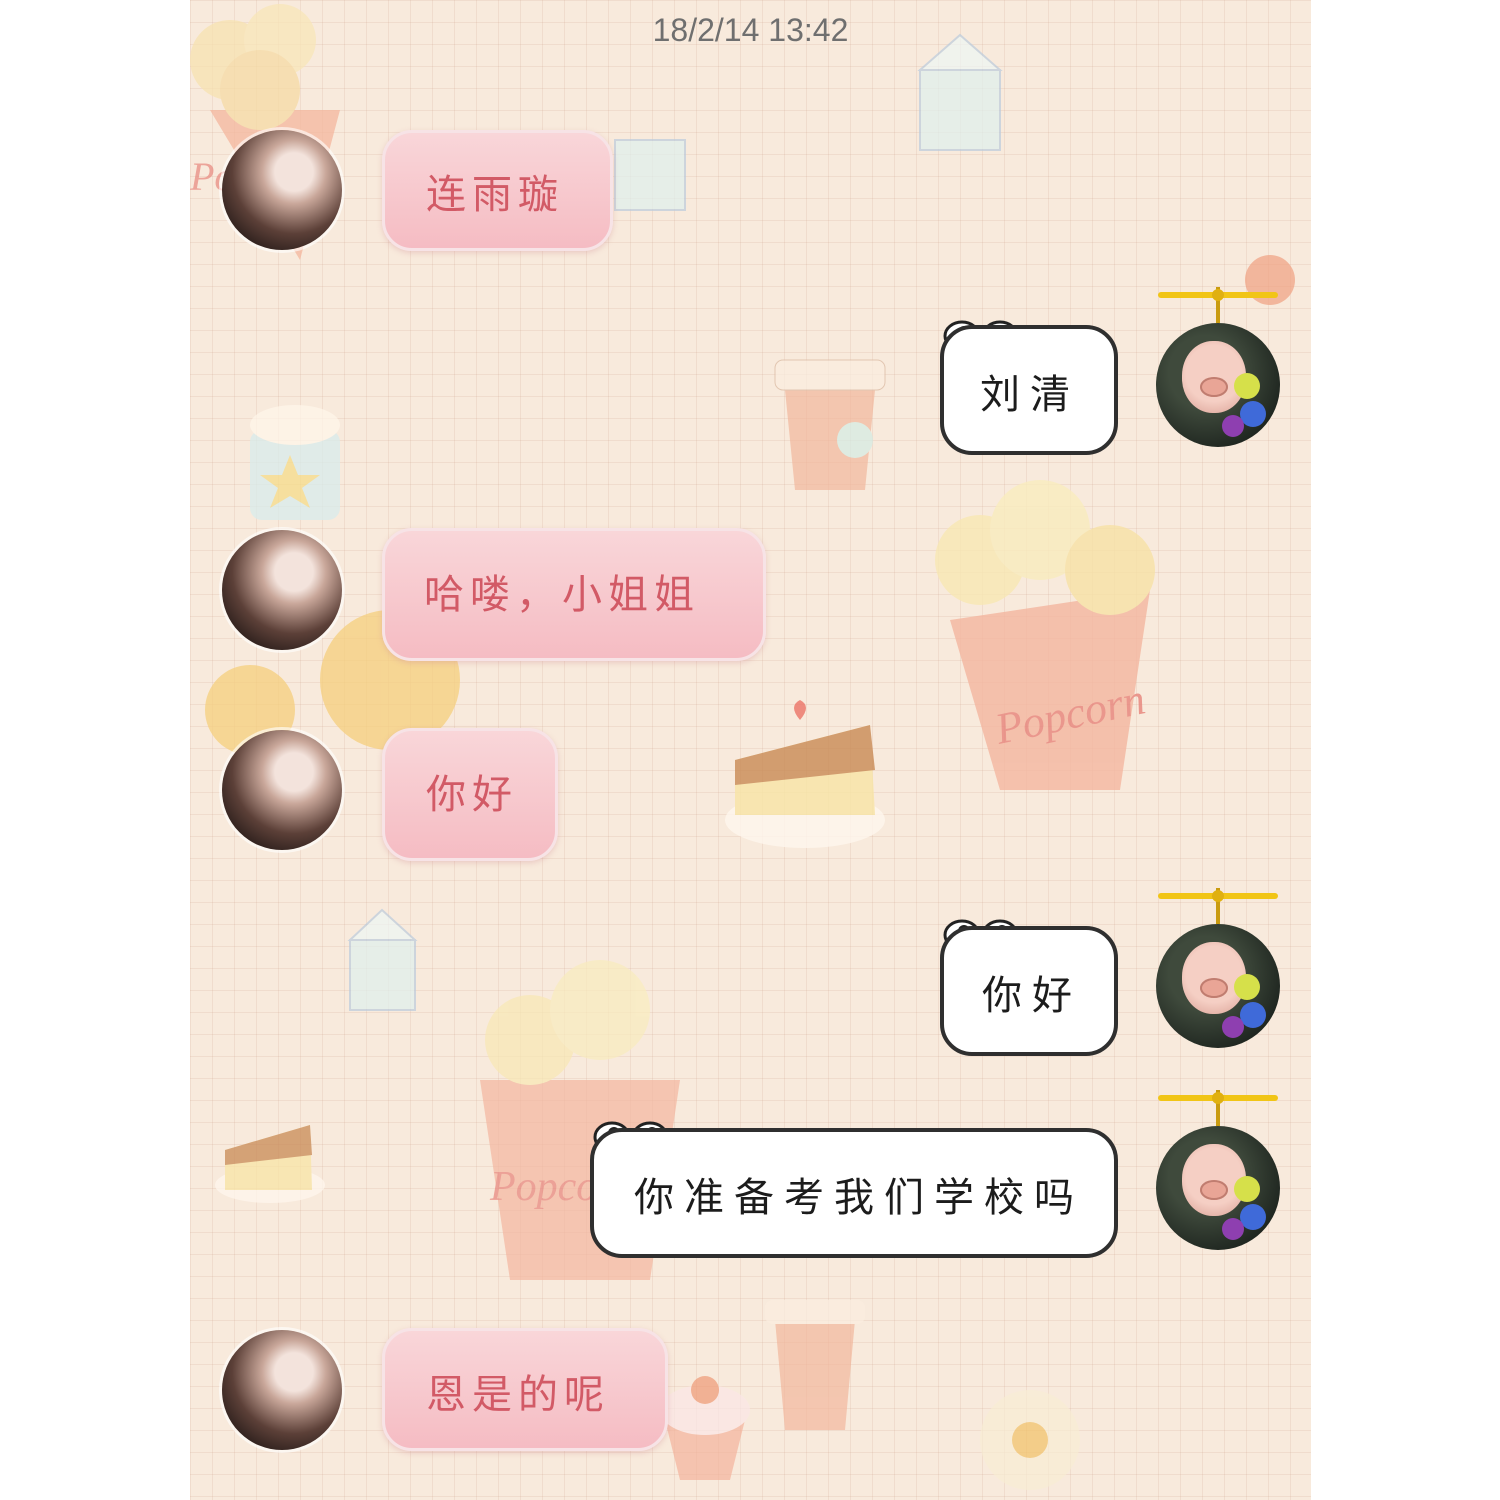 The height and width of the screenshot is (1500, 1500). Describe the element at coordinates (1030, 395) in the screenshot. I see `outgoing-message-text: 刘清` at that location.